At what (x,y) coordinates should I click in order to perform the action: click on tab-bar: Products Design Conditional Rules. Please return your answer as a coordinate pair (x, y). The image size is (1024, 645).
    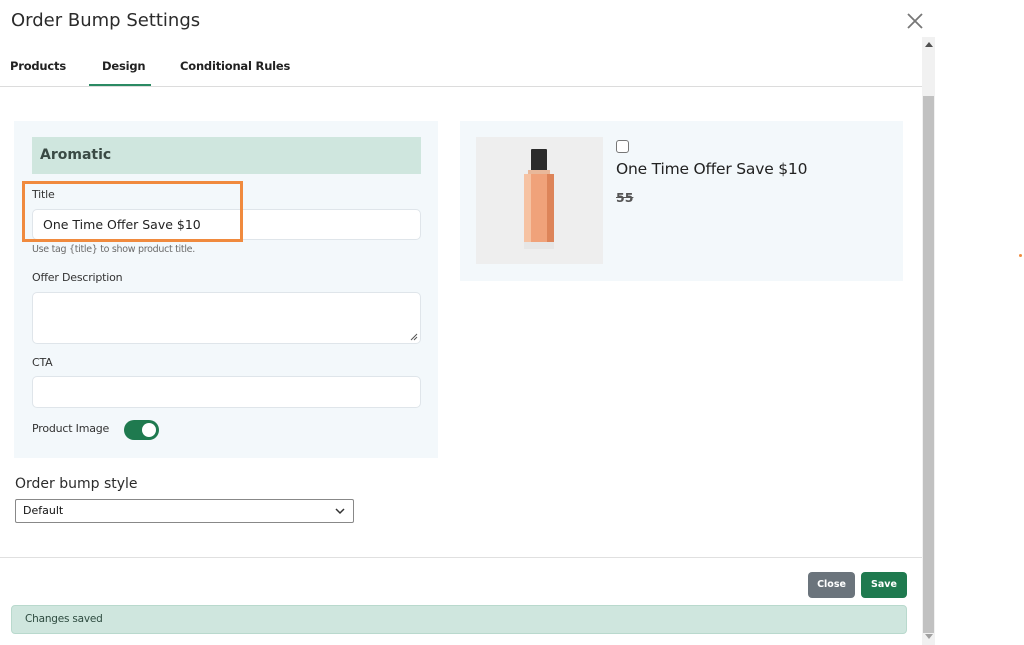
    Looking at the image, I should click on (461, 68).